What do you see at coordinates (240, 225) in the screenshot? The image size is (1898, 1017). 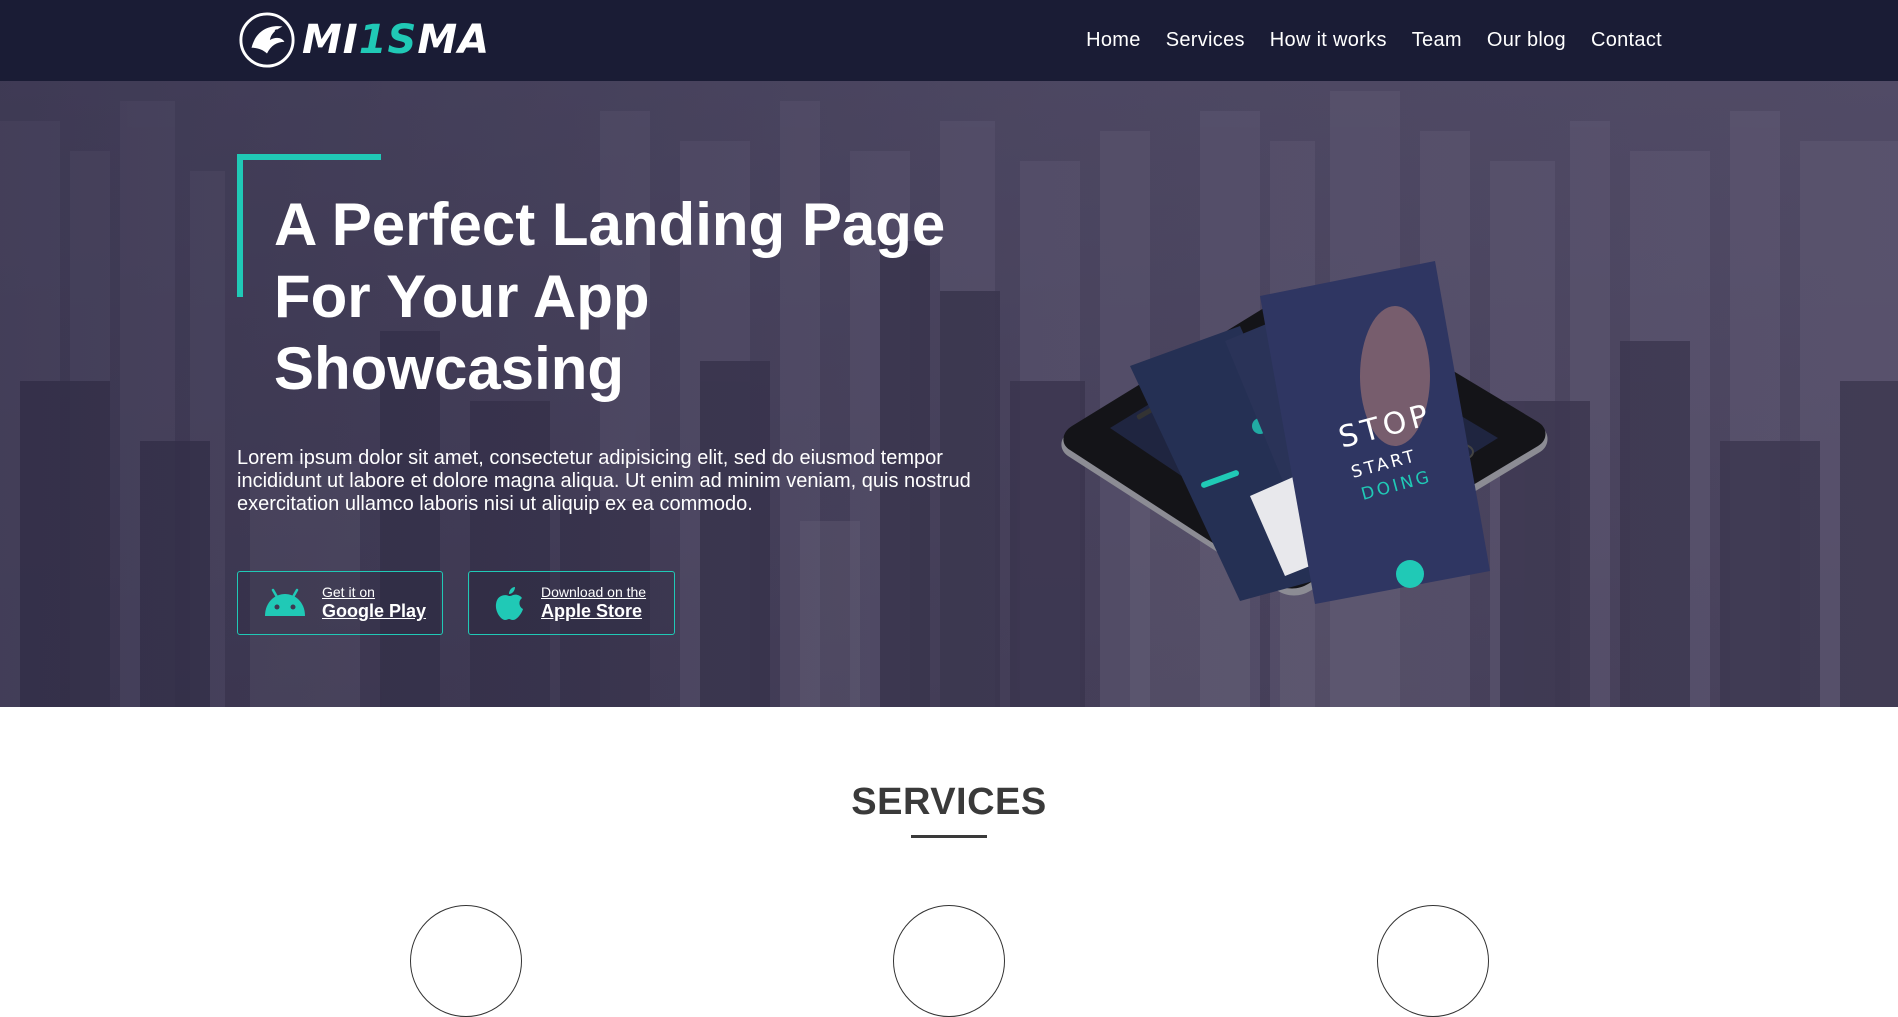 I see `title-accent-bar-vertical` at bounding box center [240, 225].